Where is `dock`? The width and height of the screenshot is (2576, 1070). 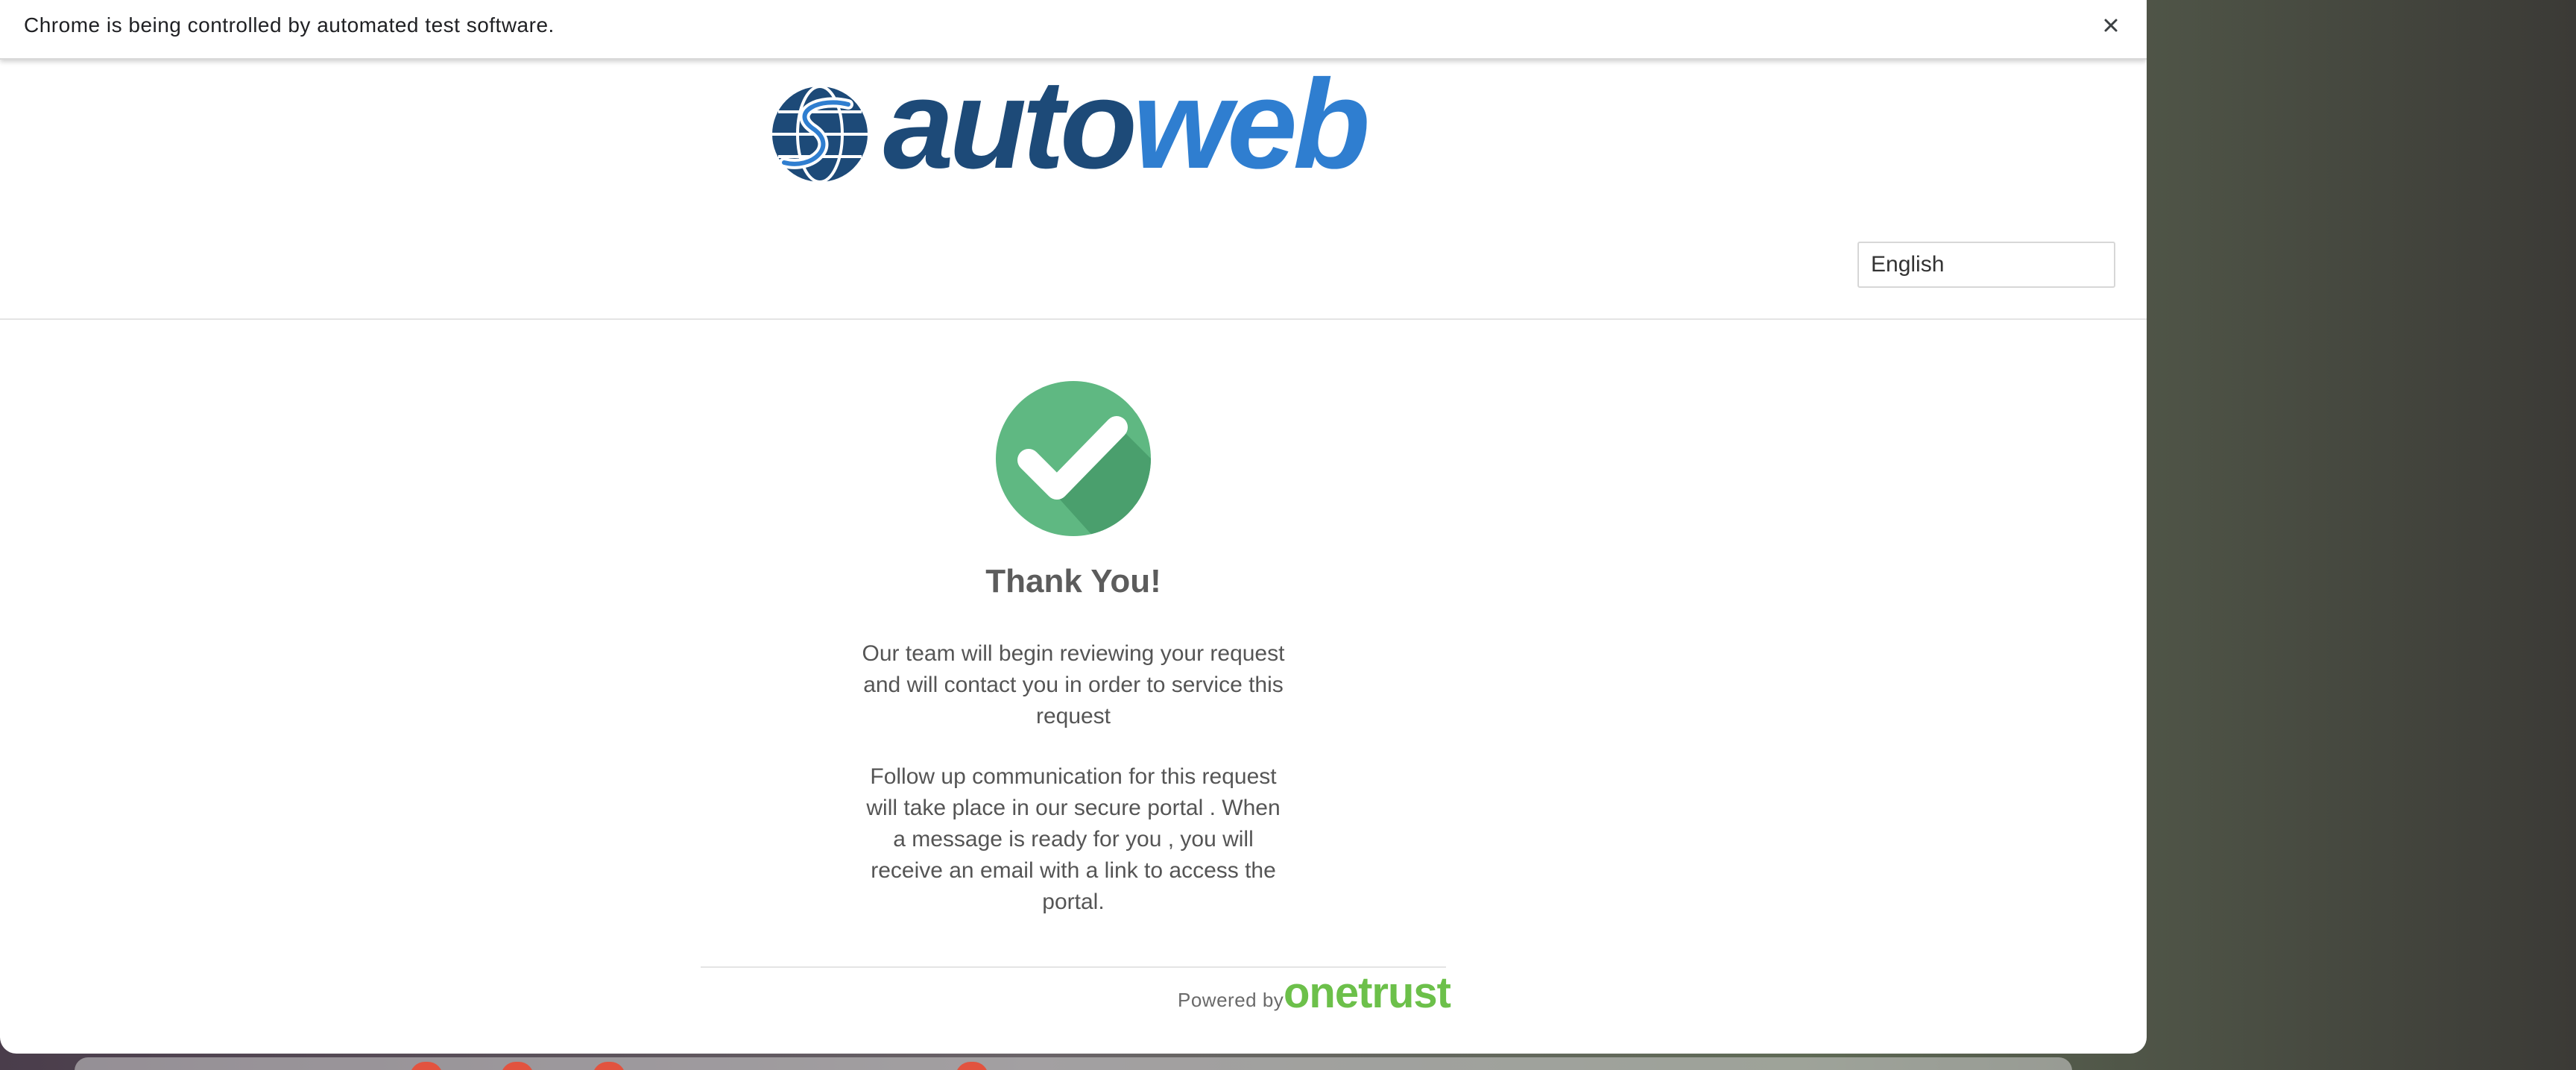 dock is located at coordinates (1073, 1063).